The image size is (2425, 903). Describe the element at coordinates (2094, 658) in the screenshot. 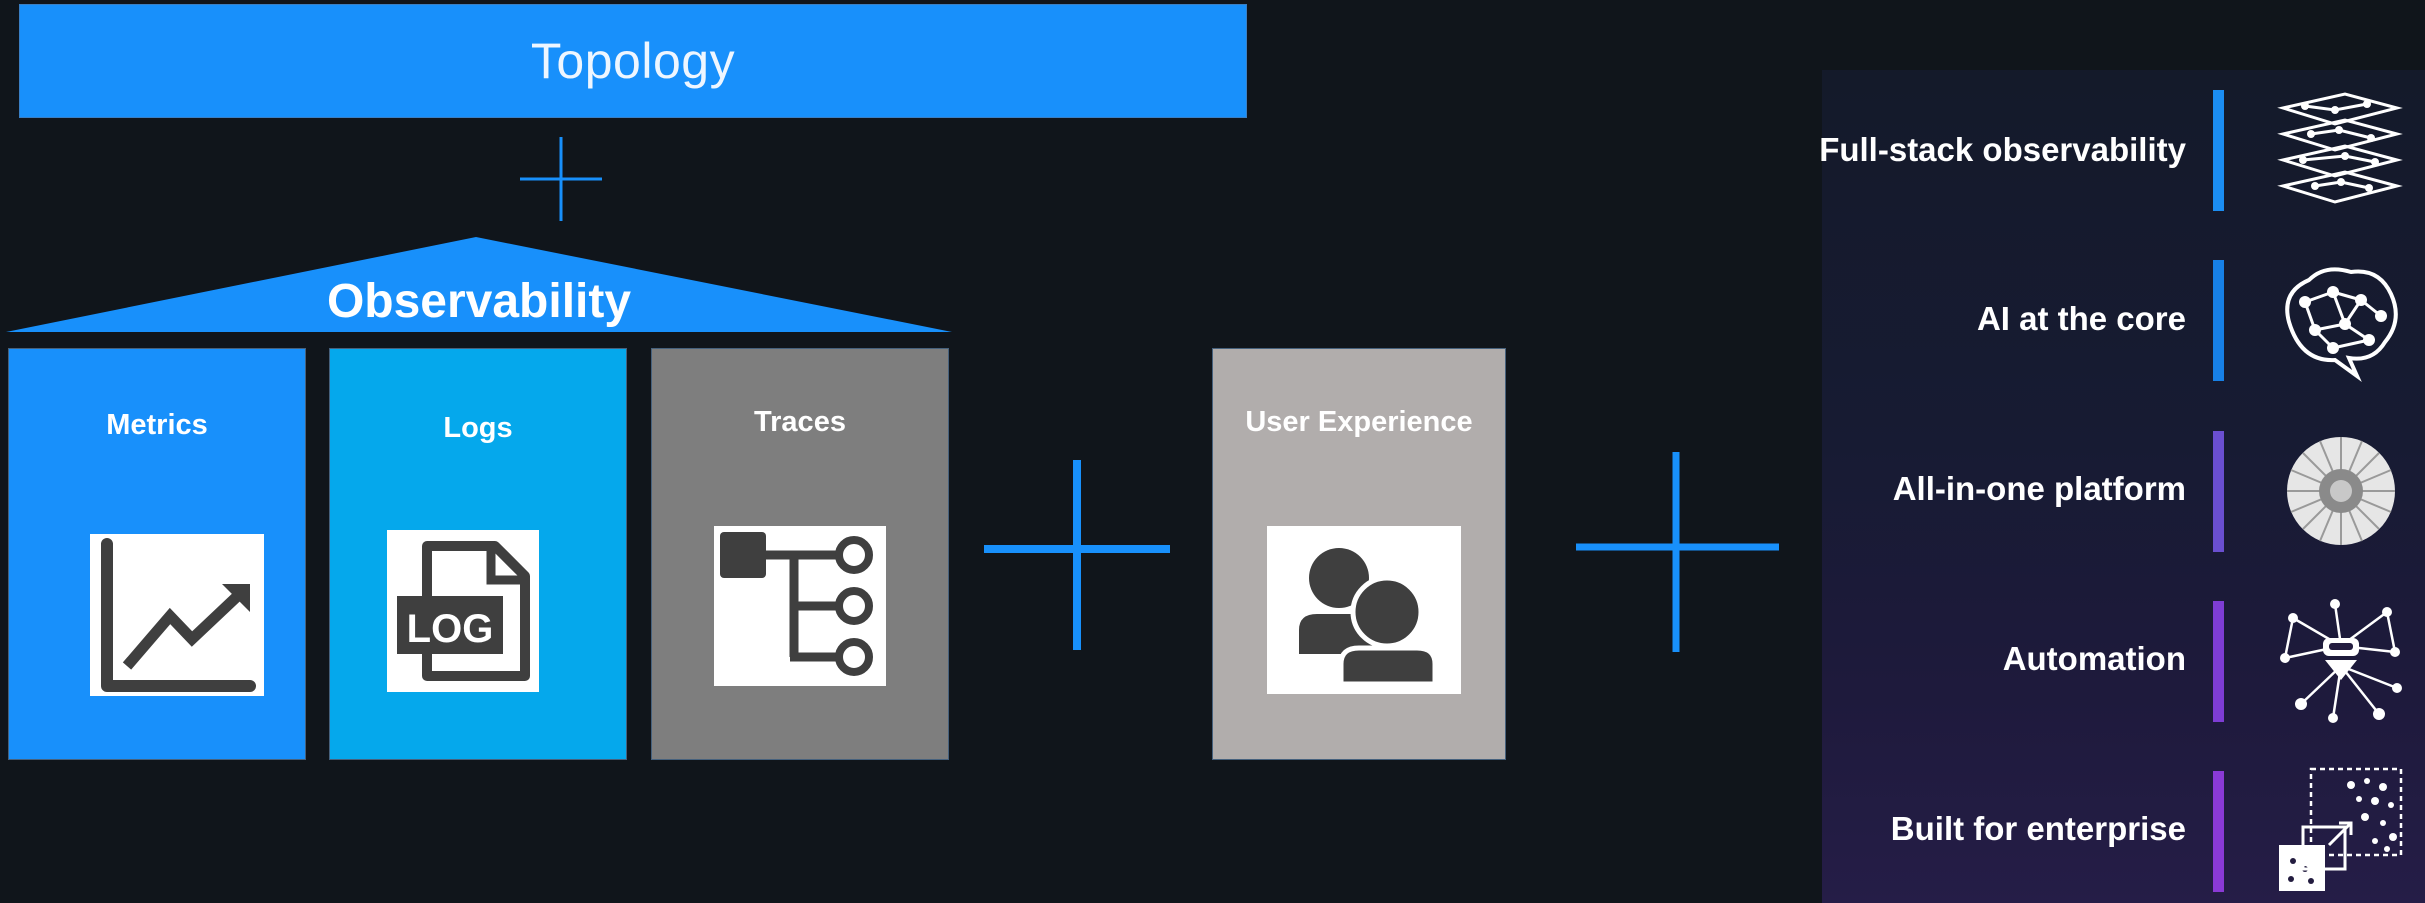

I see `feature-label-automation: Automation` at that location.